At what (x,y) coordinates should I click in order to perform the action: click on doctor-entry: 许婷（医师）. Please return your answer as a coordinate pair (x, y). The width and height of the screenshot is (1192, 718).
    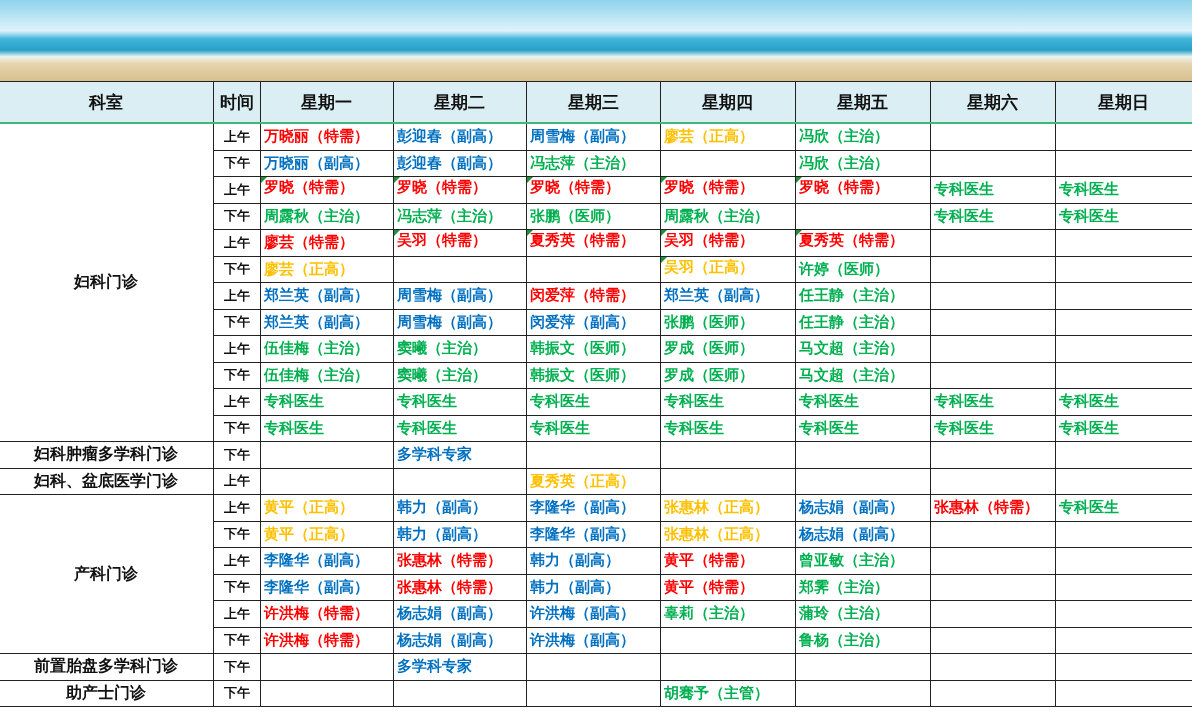
    Looking at the image, I should click on (843, 268).